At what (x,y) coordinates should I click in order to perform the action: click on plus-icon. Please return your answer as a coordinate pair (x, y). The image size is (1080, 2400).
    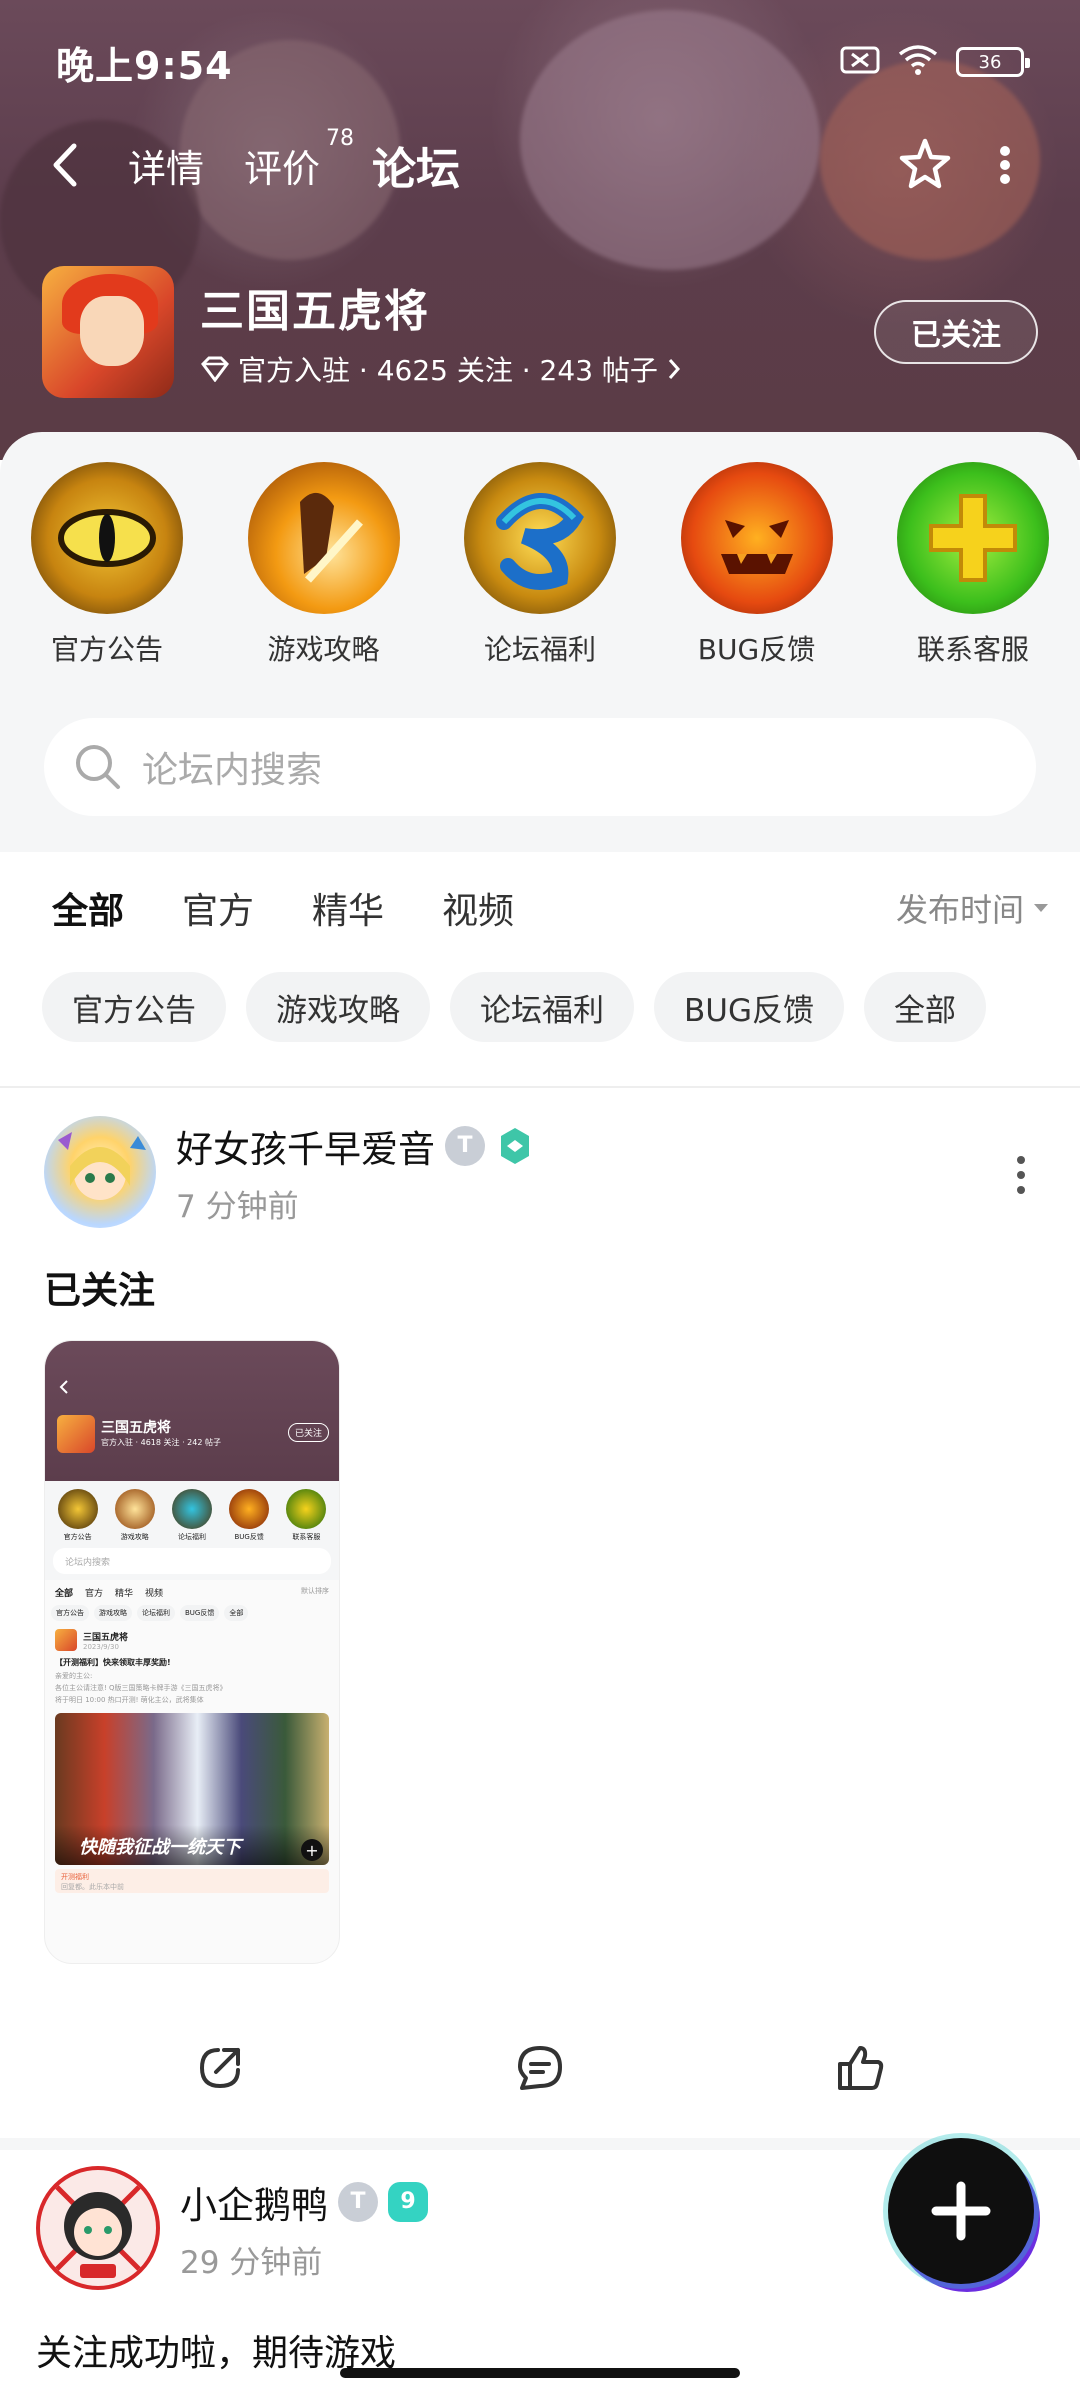
    Looking at the image, I should click on (961, 2211).